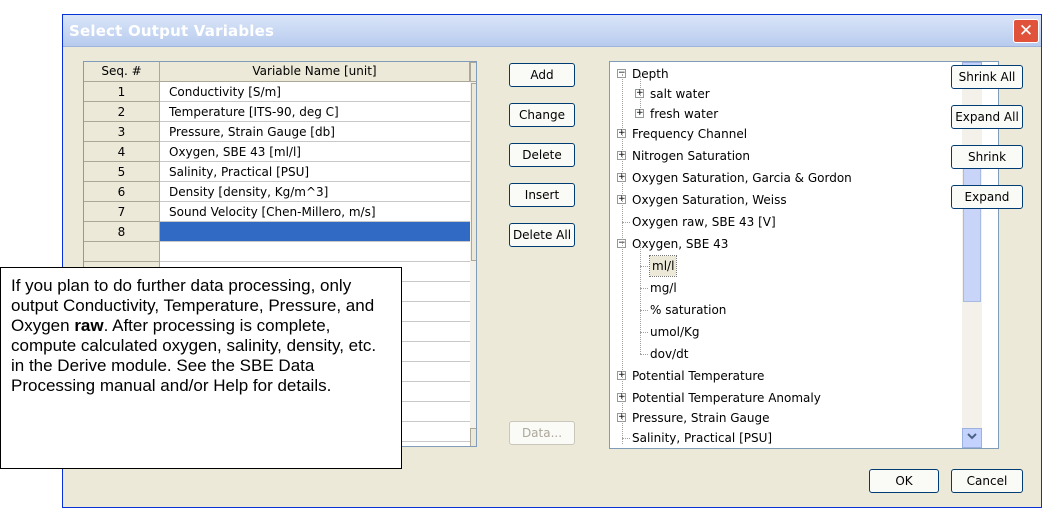 The height and width of the screenshot is (508, 1042). I want to click on down-chevron-icon, so click(972, 436).